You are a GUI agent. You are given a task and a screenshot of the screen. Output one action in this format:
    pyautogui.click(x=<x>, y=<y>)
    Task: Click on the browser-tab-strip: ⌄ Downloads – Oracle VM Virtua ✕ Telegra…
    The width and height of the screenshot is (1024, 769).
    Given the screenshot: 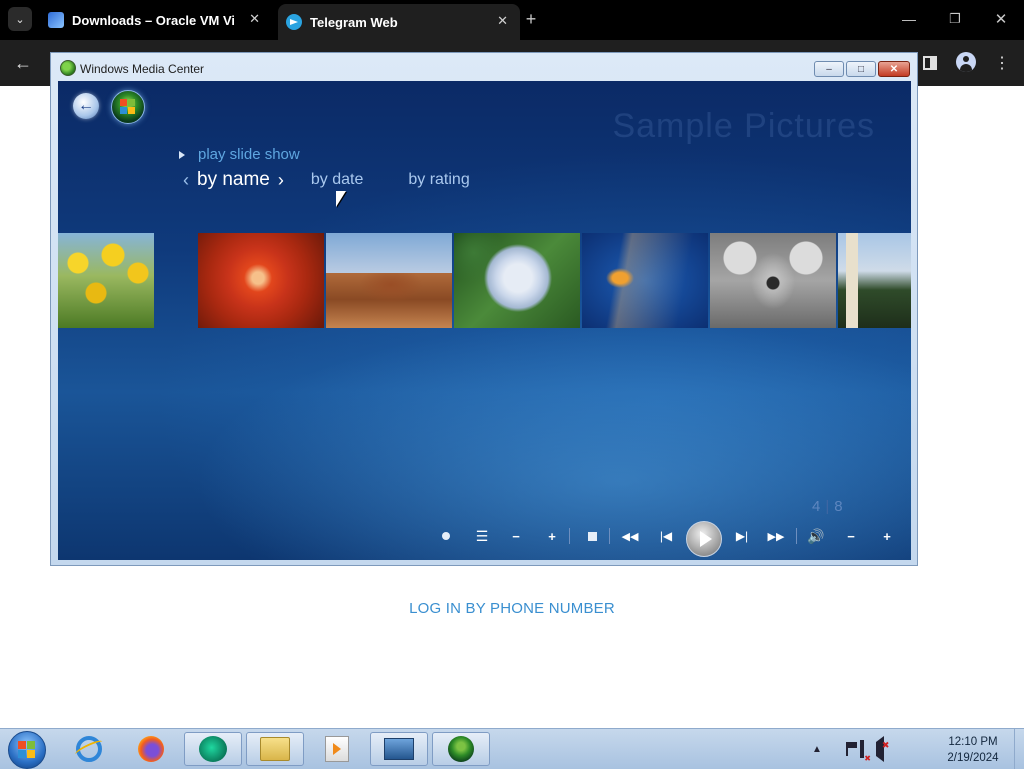 What is the action you would take?
    pyautogui.click(x=512, y=20)
    